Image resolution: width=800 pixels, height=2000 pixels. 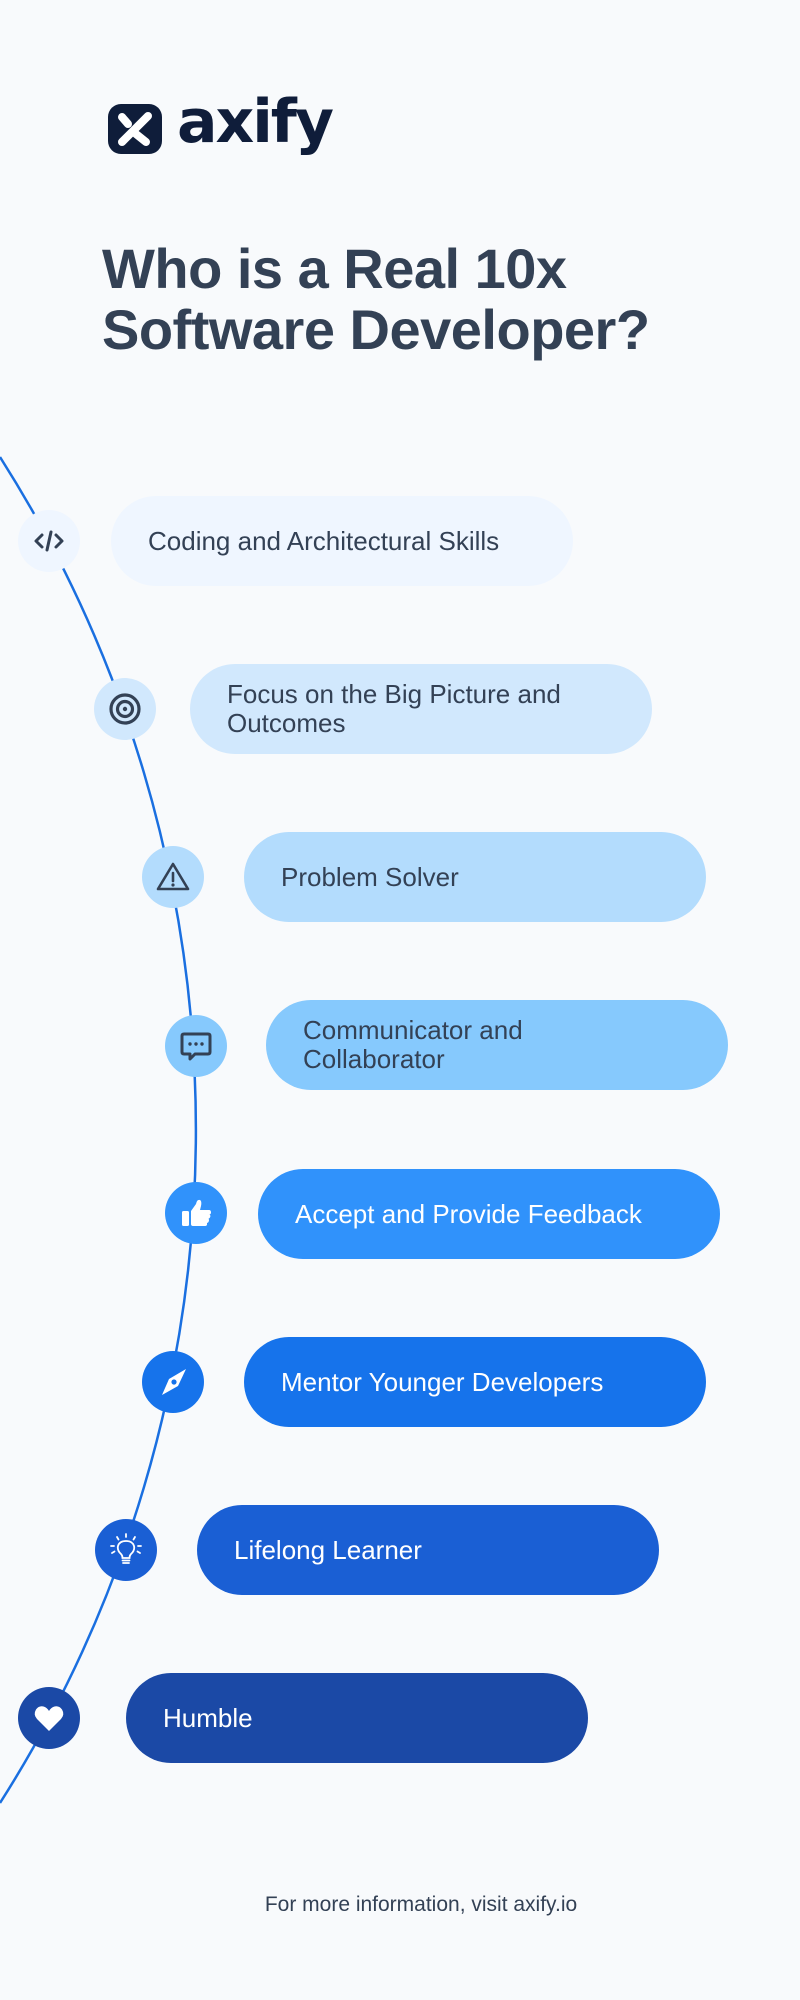 I want to click on pill-label: Focus on the Big Picture and Outcomes, so click(x=394, y=708).